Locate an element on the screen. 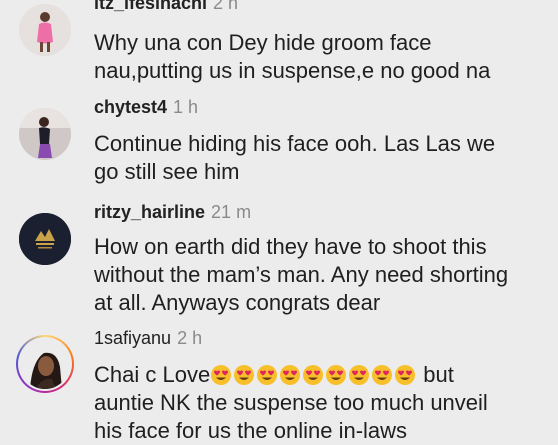  comment-text-end: but is located at coordinates (435, 374).